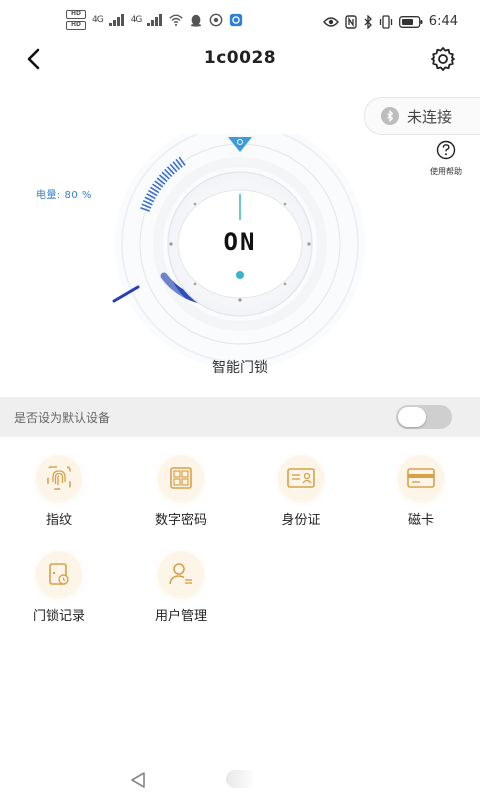 The width and height of the screenshot is (480, 800). I want to click on nav-home-button, so click(241, 779).